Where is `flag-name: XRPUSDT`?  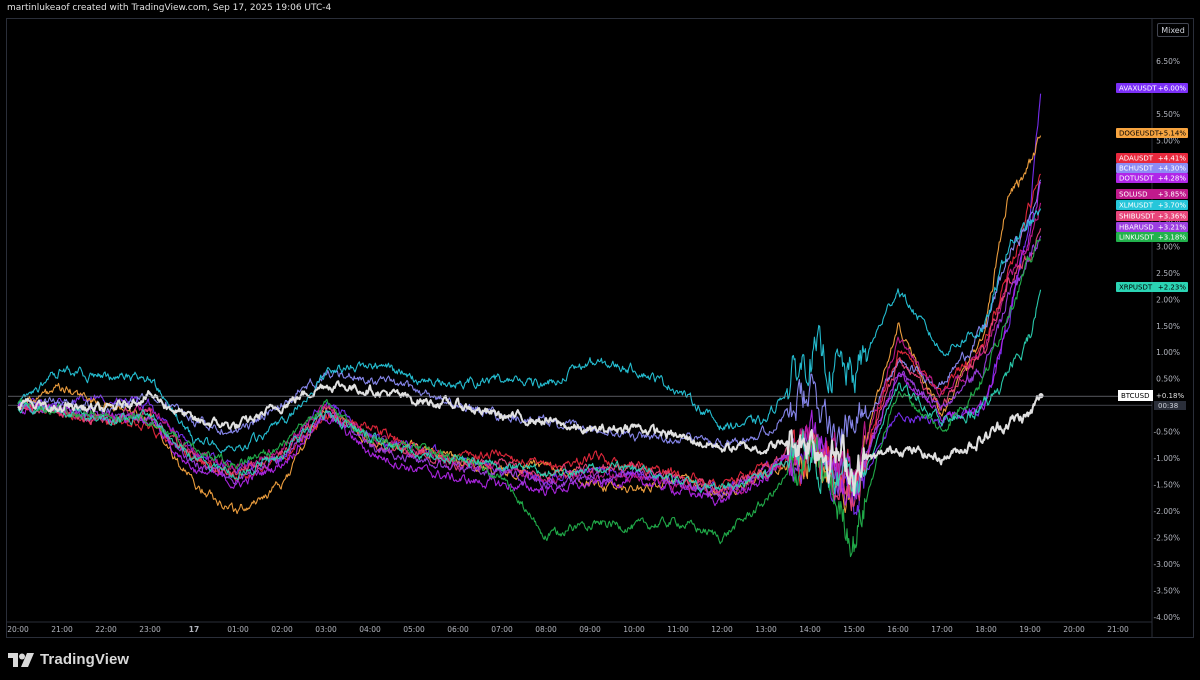 flag-name: XRPUSDT is located at coordinates (1136, 288).